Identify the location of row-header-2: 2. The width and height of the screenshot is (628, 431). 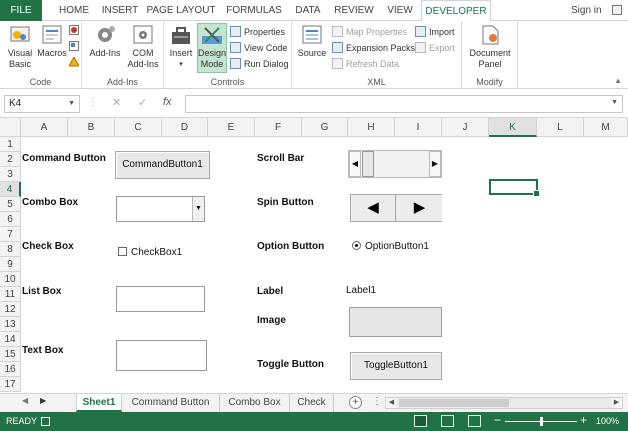
(10, 159).